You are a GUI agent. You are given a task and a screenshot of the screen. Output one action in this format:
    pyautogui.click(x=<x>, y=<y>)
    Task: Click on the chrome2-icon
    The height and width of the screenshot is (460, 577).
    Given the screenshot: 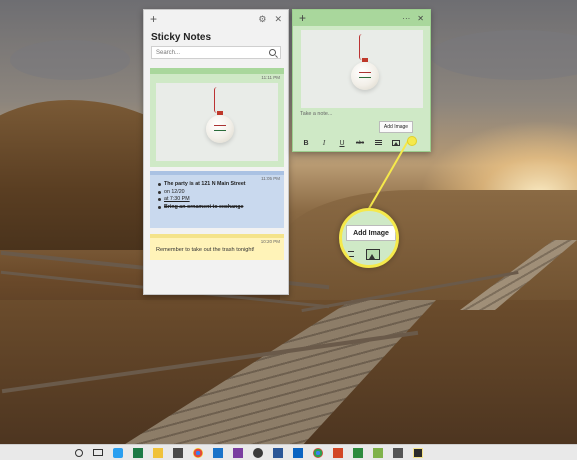 What is the action you would take?
    pyautogui.click(x=318, y=452)
    